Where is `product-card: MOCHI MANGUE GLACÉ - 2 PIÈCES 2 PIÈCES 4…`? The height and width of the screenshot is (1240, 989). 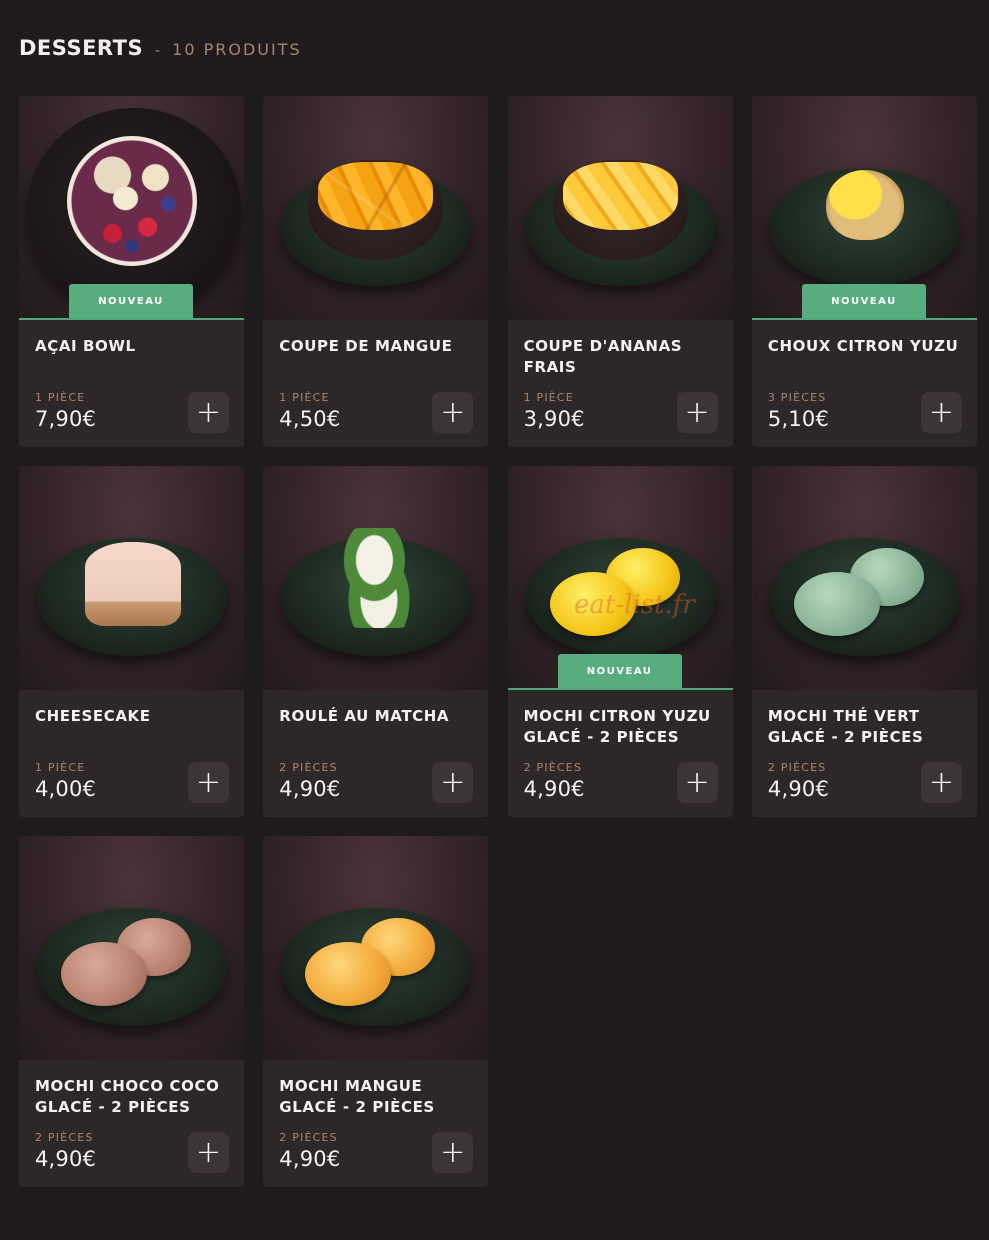 product-card: MOCHI MANGUE GLACÉ - 2 PIÈCES 2 PIÈCES 4… is located at coordinates (376, 1011).